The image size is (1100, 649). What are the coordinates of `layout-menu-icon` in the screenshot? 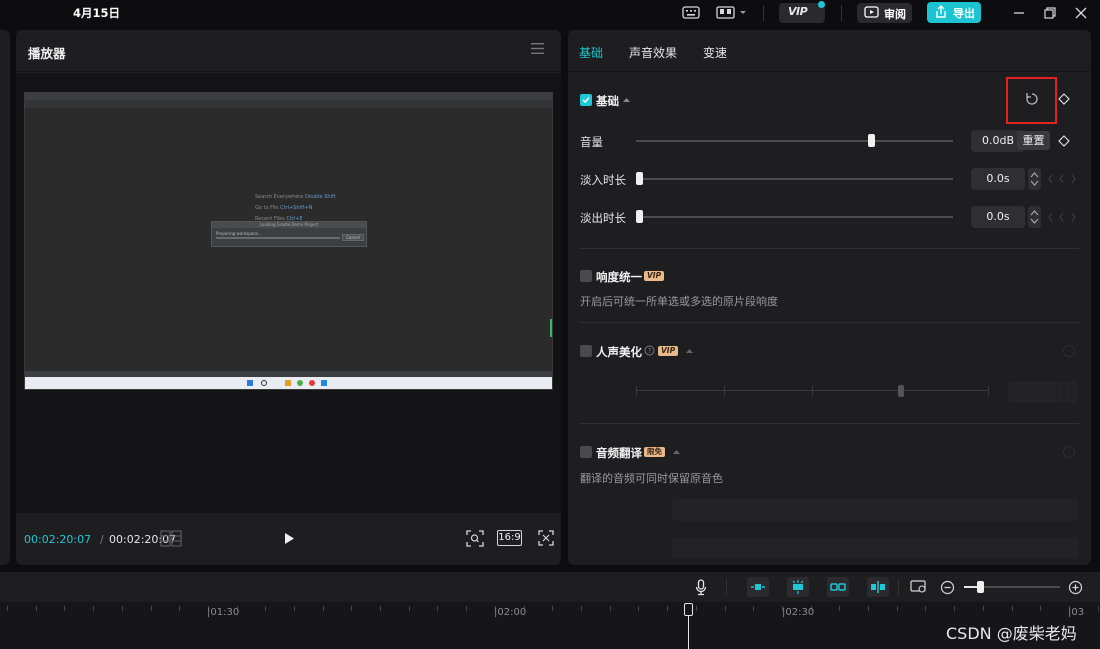 It's located at (732, 12).